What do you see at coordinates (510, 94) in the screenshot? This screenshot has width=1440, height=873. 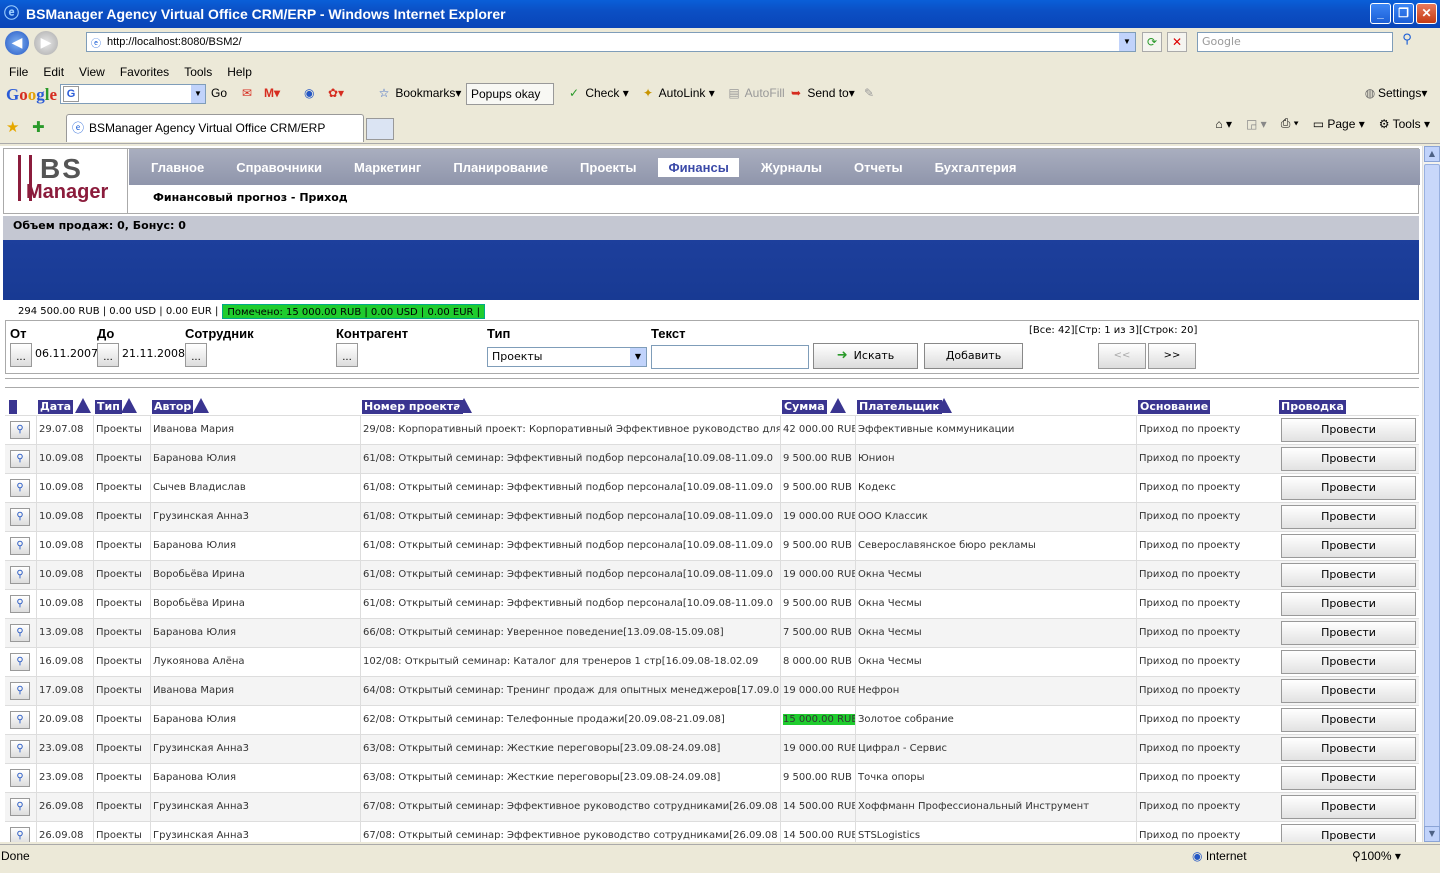 I see `popups-button: Popups okay` at bounding box center [510, 94].